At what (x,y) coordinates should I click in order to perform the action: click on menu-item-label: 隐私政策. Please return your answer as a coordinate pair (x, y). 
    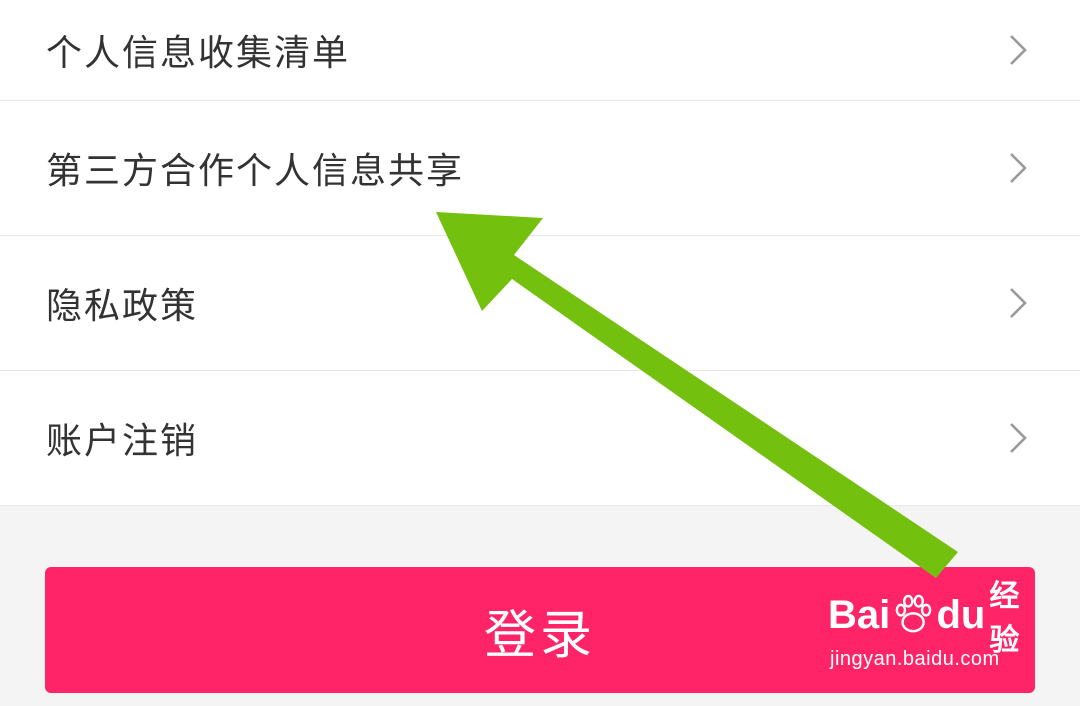
    Looking at the image, I should click on (122, 306).